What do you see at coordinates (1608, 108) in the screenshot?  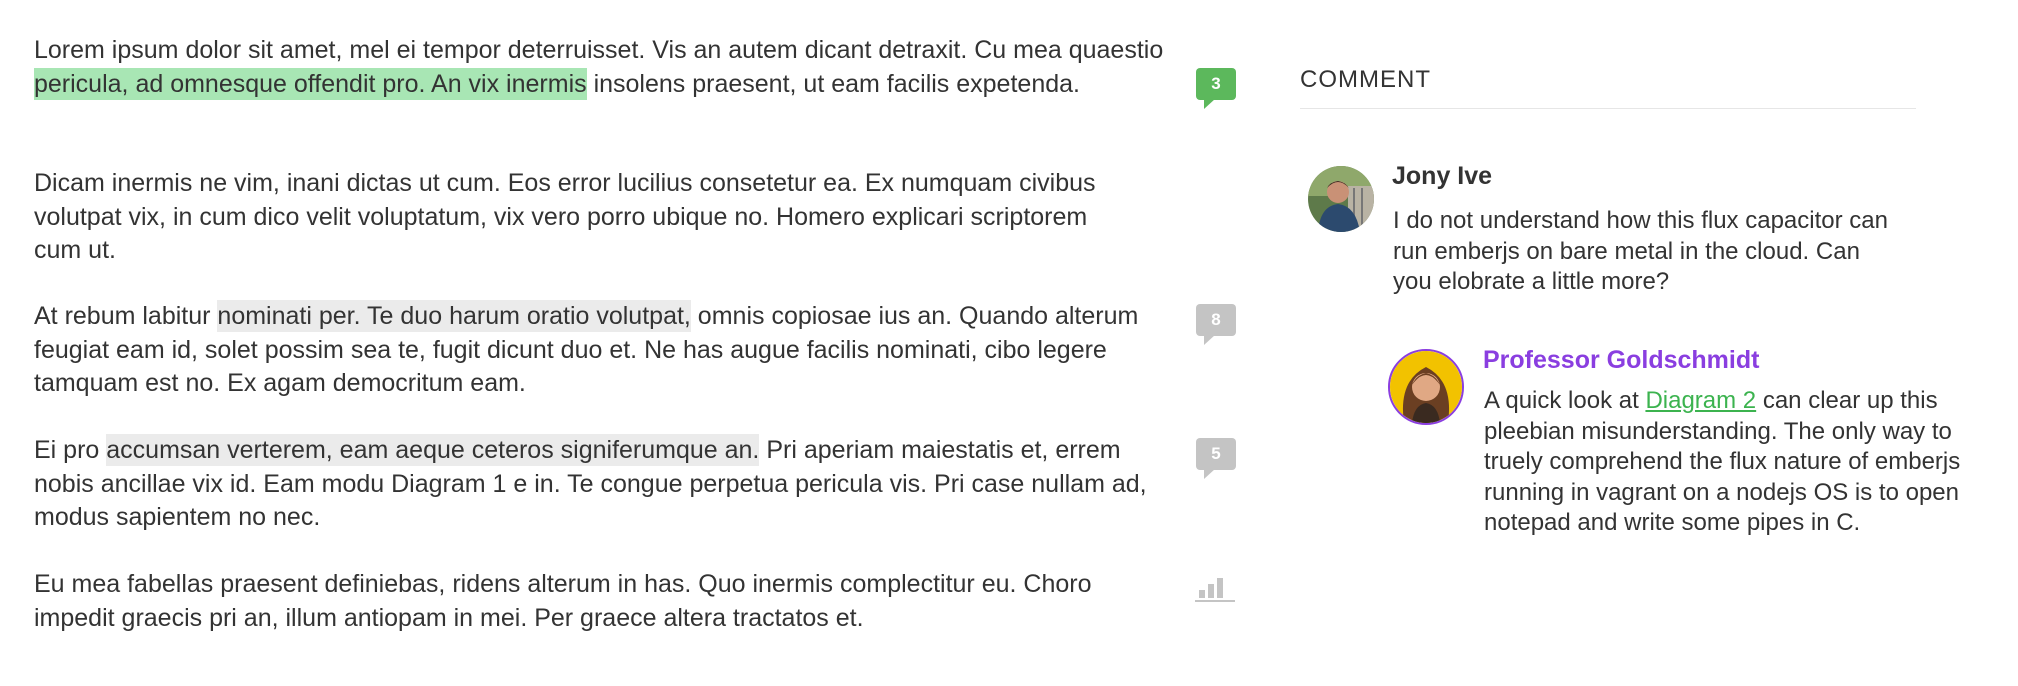 I see `divider` at bounding box center [1608, 108].